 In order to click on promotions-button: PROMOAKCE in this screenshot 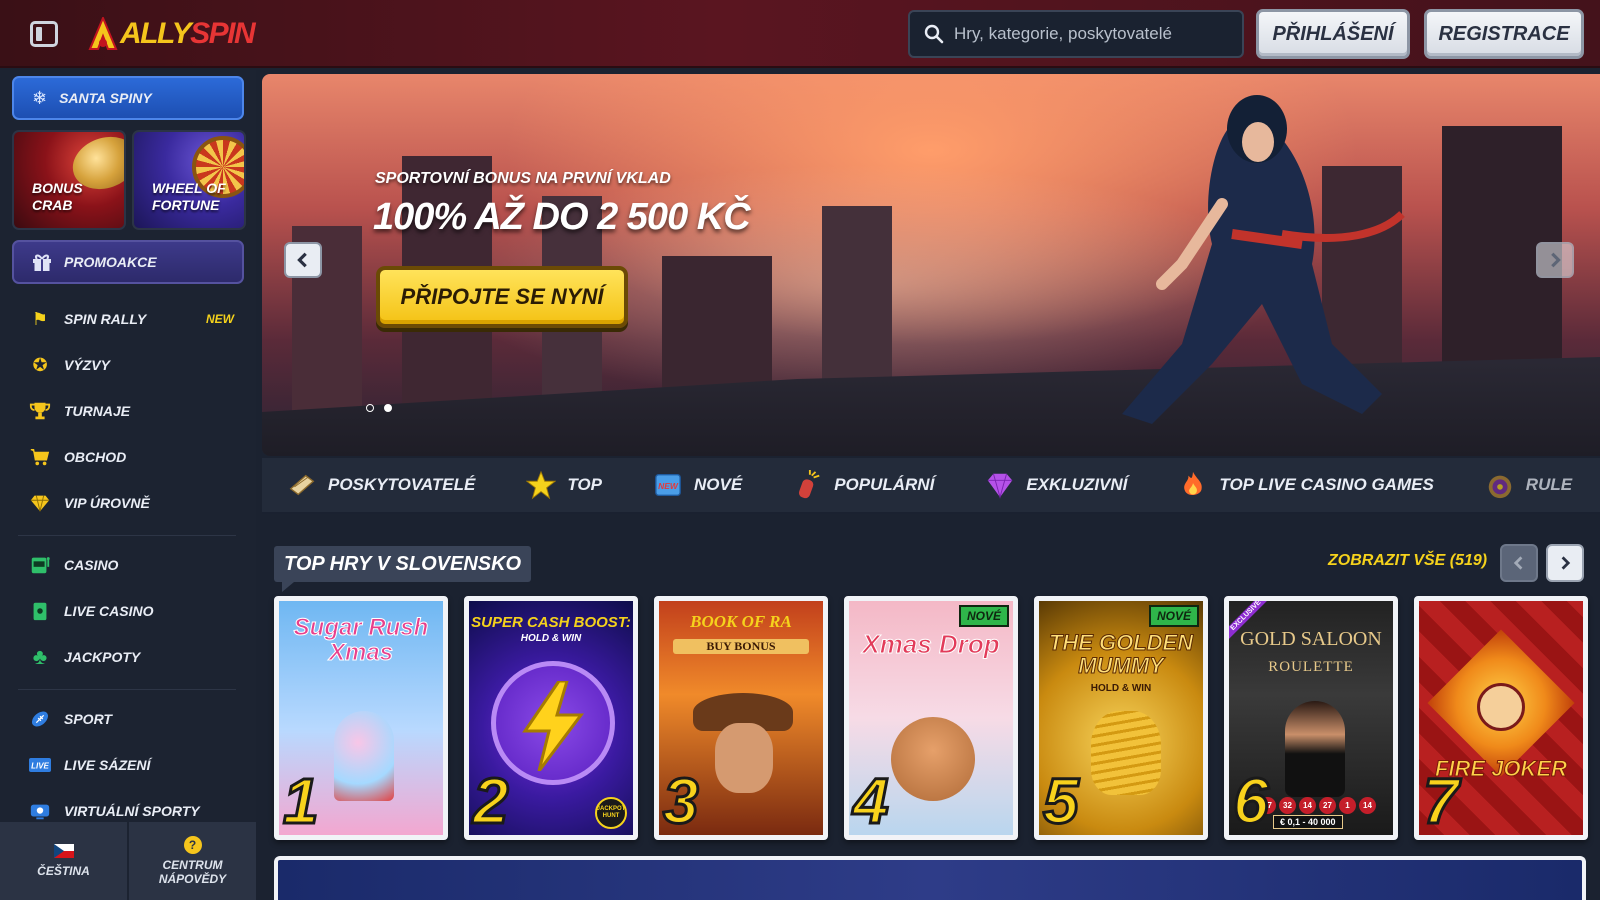, I will do `click(128, 262)`.